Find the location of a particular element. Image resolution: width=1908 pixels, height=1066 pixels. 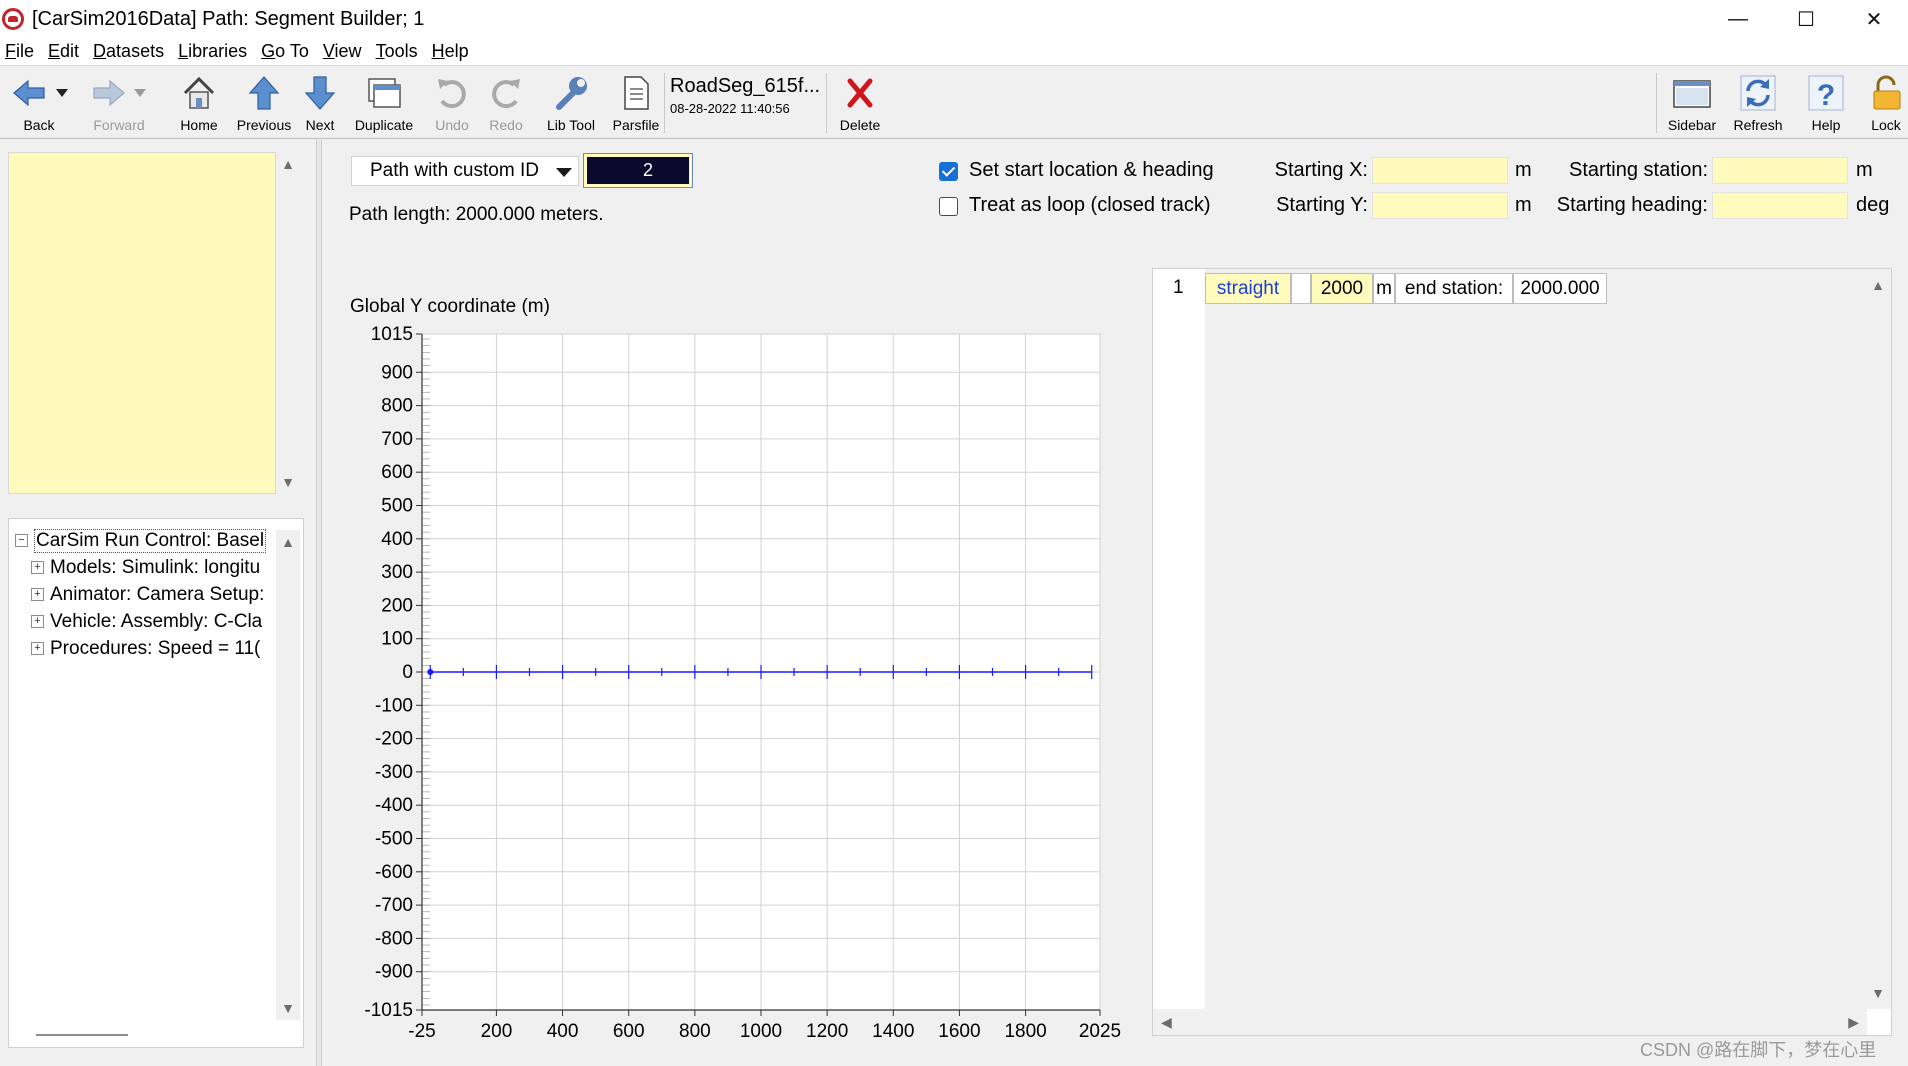

starting-station-unit: m is located at coordinates (1864, 170).